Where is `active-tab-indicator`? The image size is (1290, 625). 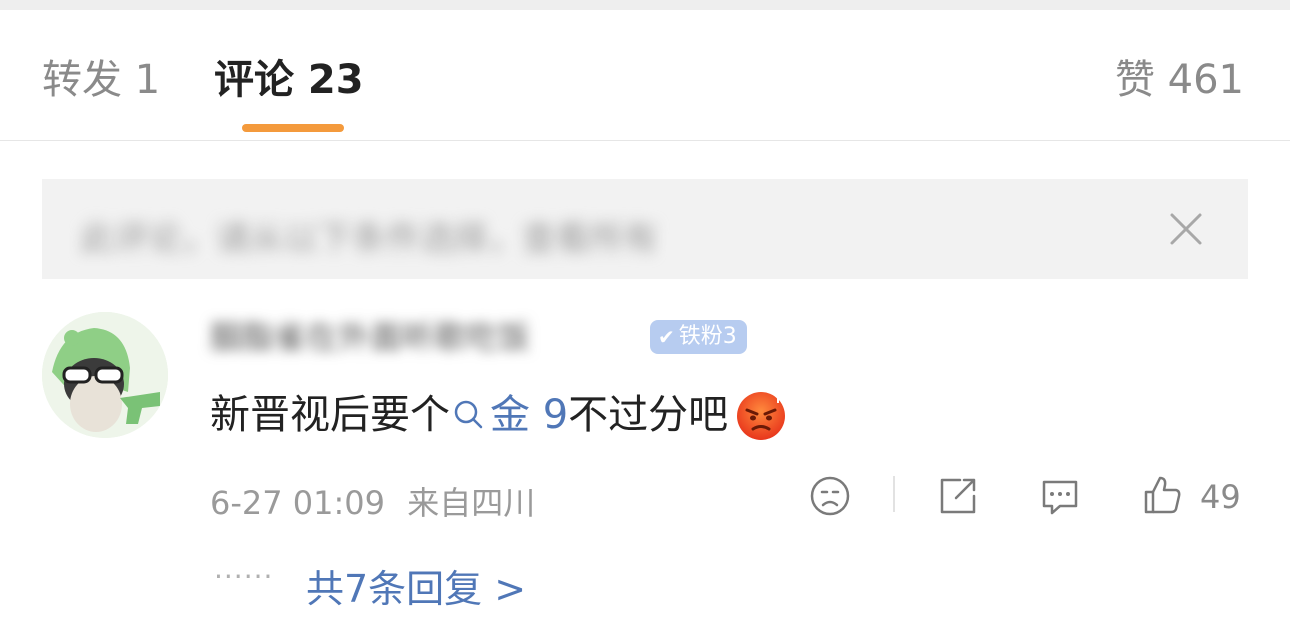 active-tab-indicator is located at coordinates (293, 128).